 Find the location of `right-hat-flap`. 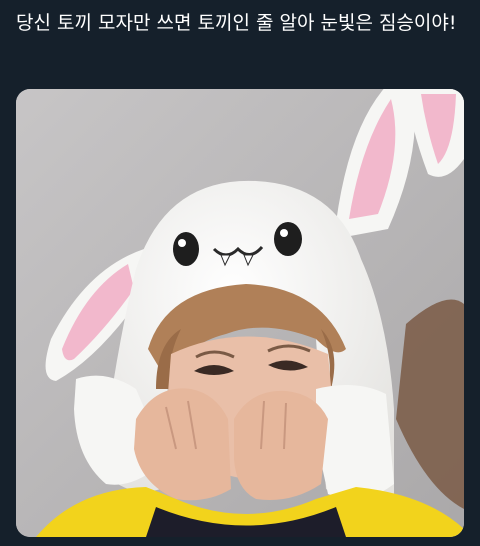

right-hat-flap is located at coordinates (355, 442).